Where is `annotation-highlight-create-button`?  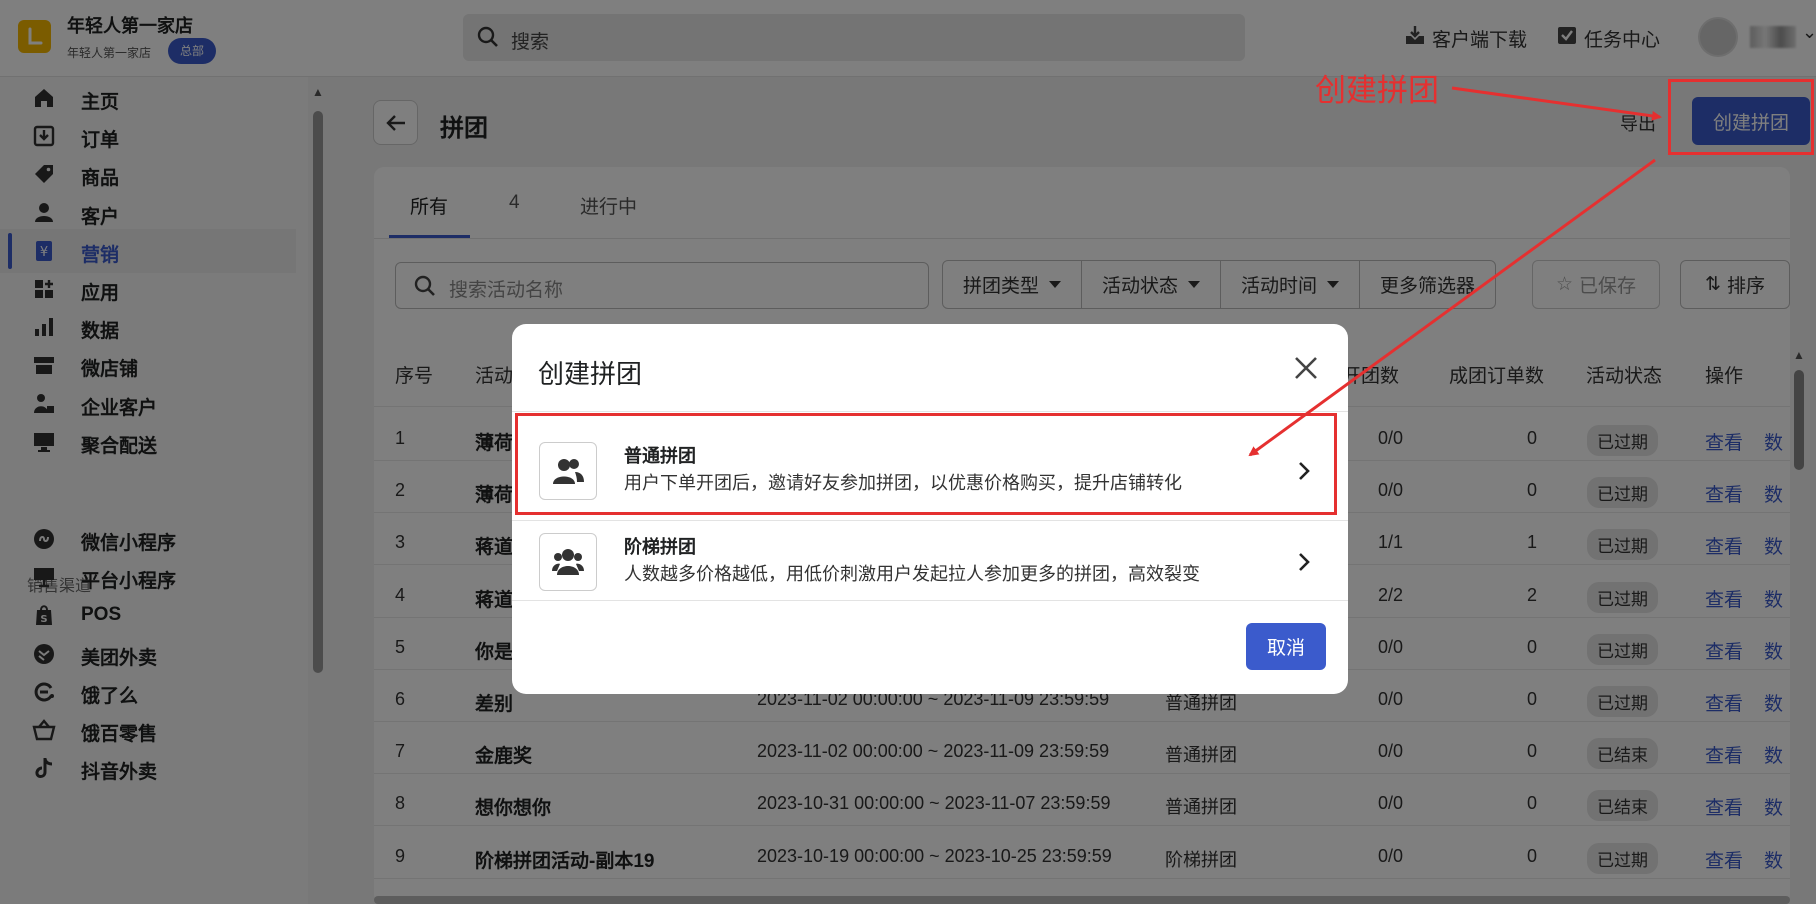 annotation-highlight-create-button is located at coordinates (1741, 117).